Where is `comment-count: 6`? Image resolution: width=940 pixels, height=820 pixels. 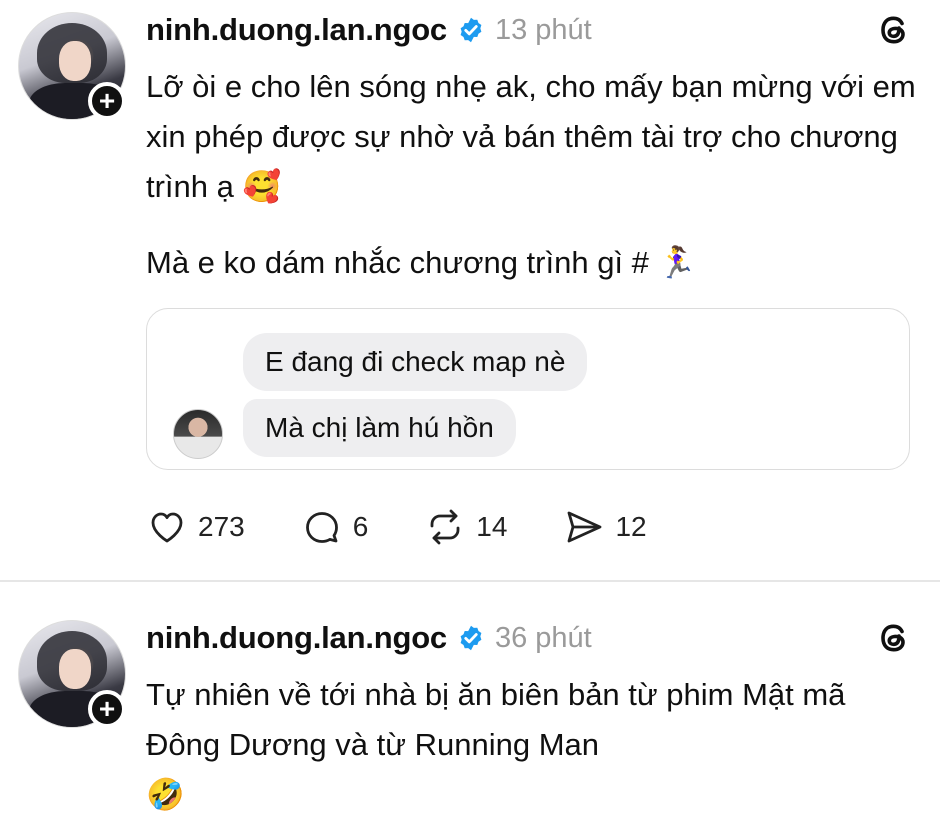
comment-count: 6 is located at coordinates (360, 526).